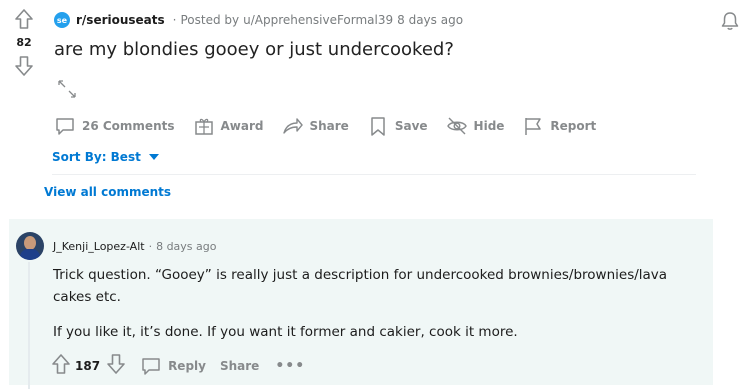 This screenshot has width=747, height=389. Describe the element at coordinates (153, 157) in the screenshot. I see `caret-down-icon` at that location.